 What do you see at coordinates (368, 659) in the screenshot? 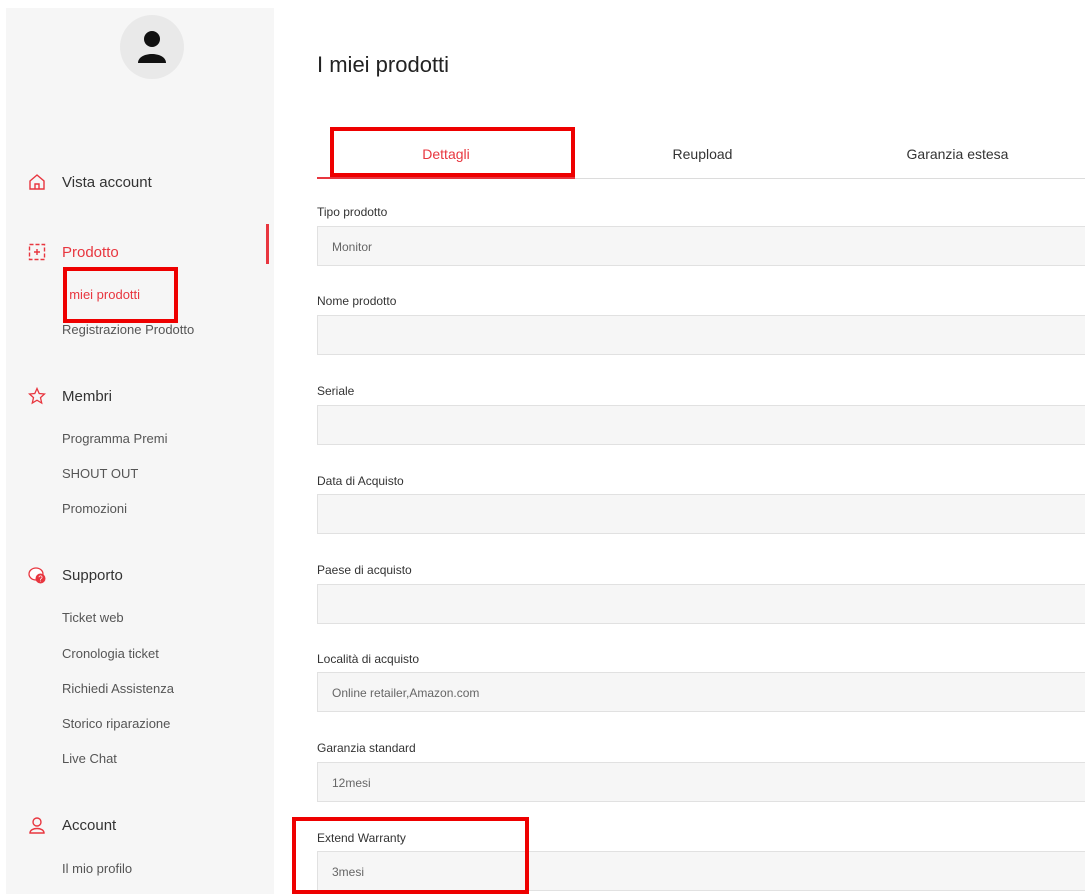
I see `field-label-localita-acquisto: Località di acquisto` at bounding box center [368, 659].